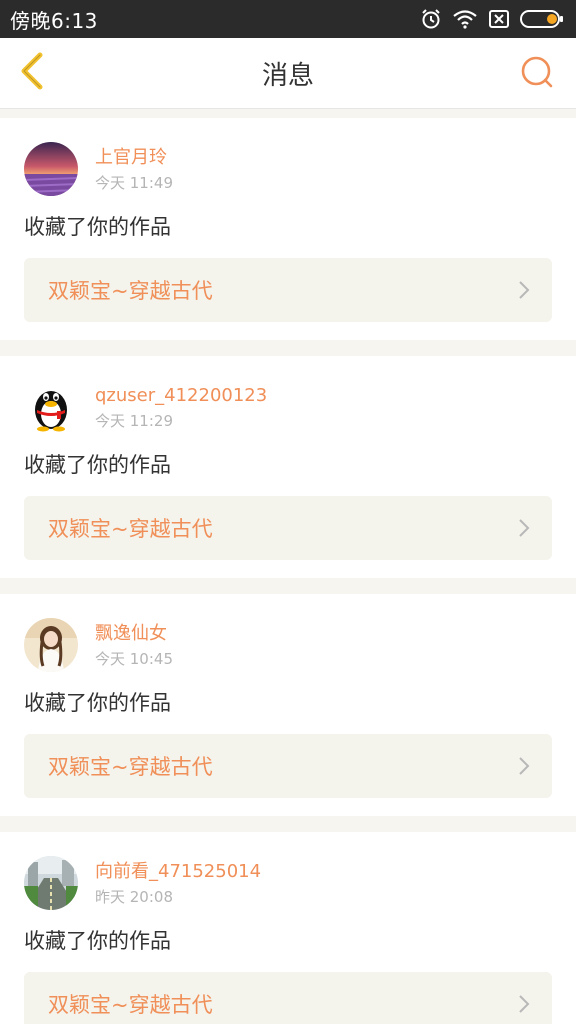  I want to click on back-button, so click(32, 73).